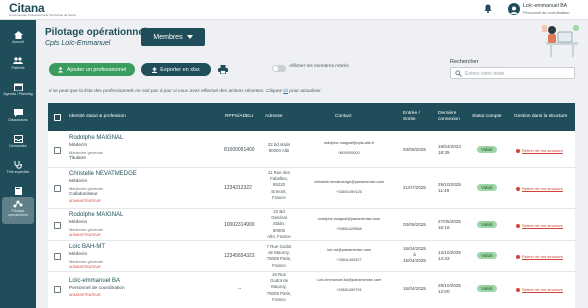 This screenshot has height=308, width=588. What do you see at coordinates (243, 117) in the screenshot?
I see `header-rpps: RPPS/ADELI` at bounding box center [243, 117].